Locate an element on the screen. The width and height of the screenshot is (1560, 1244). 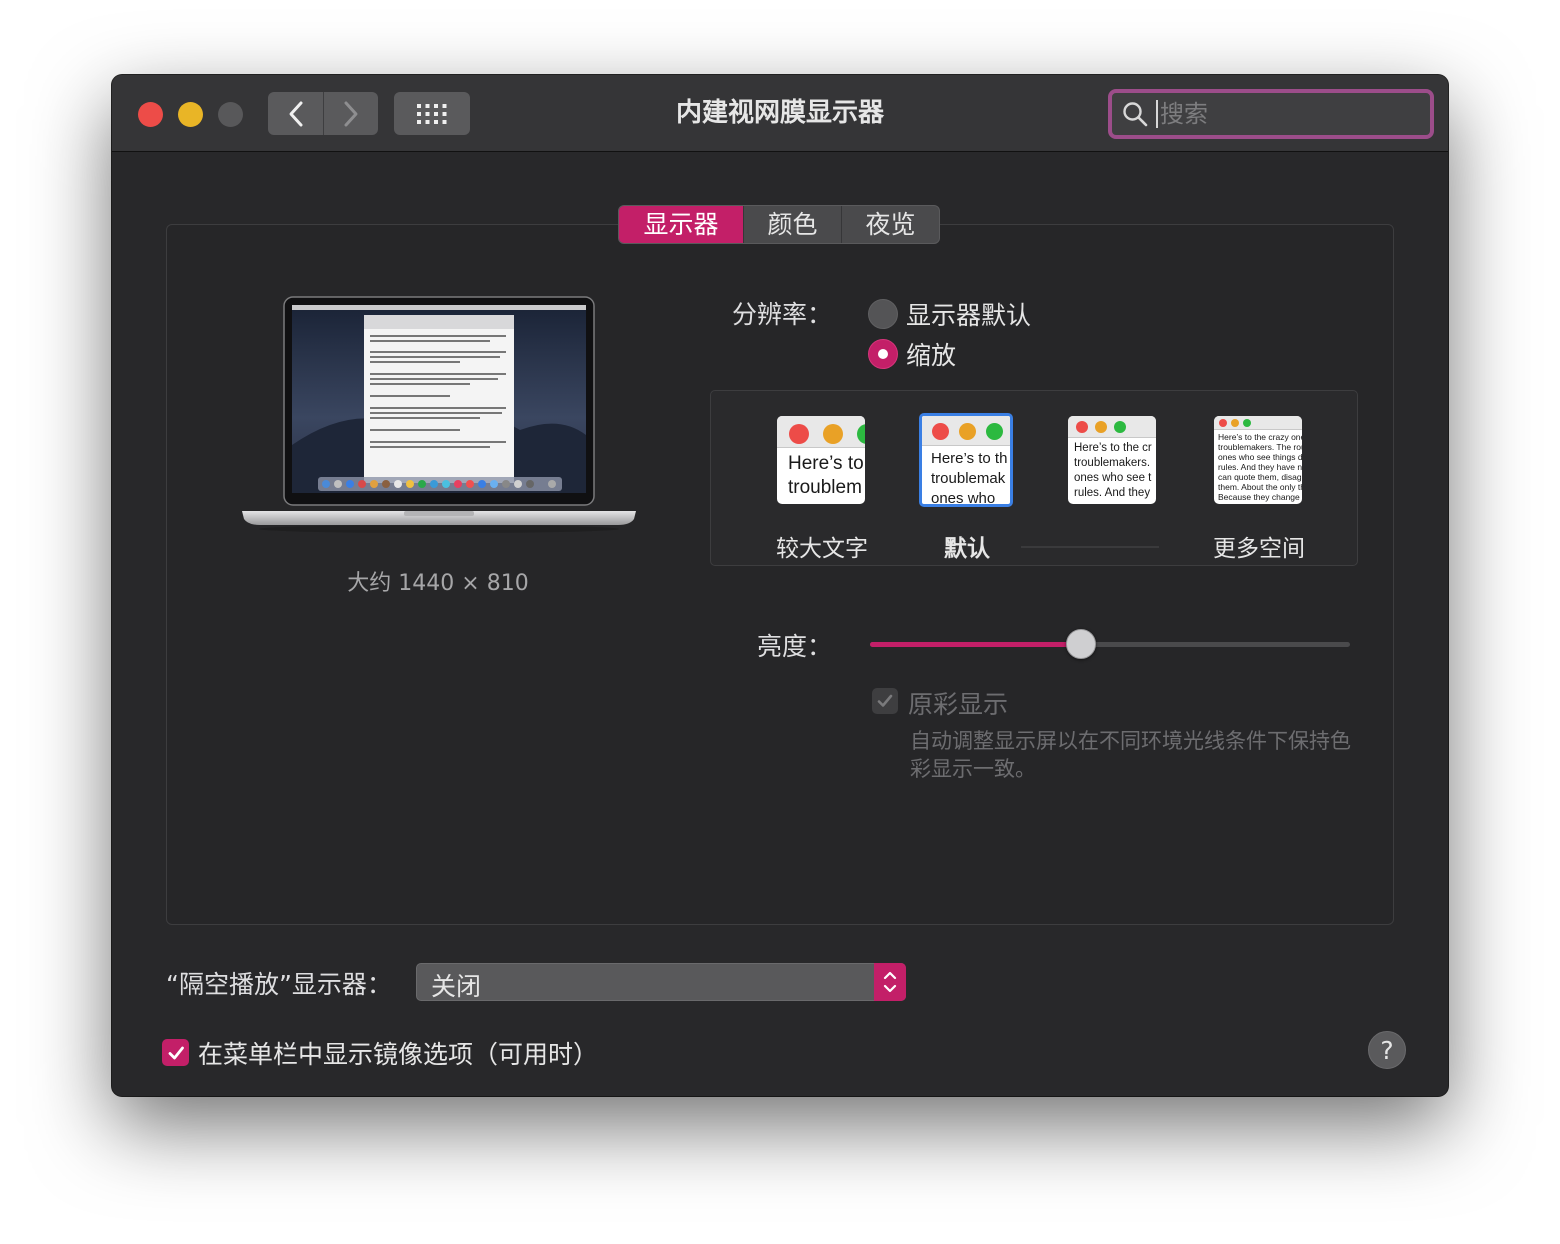
scale-option-label: 较大文字 is located at coordinates (822, 549).